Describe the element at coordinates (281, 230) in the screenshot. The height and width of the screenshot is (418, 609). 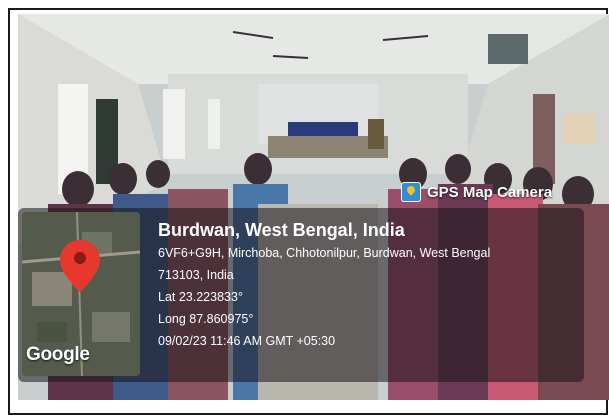
I see `city-line: Burdwan, West Bengal, India` at that location.